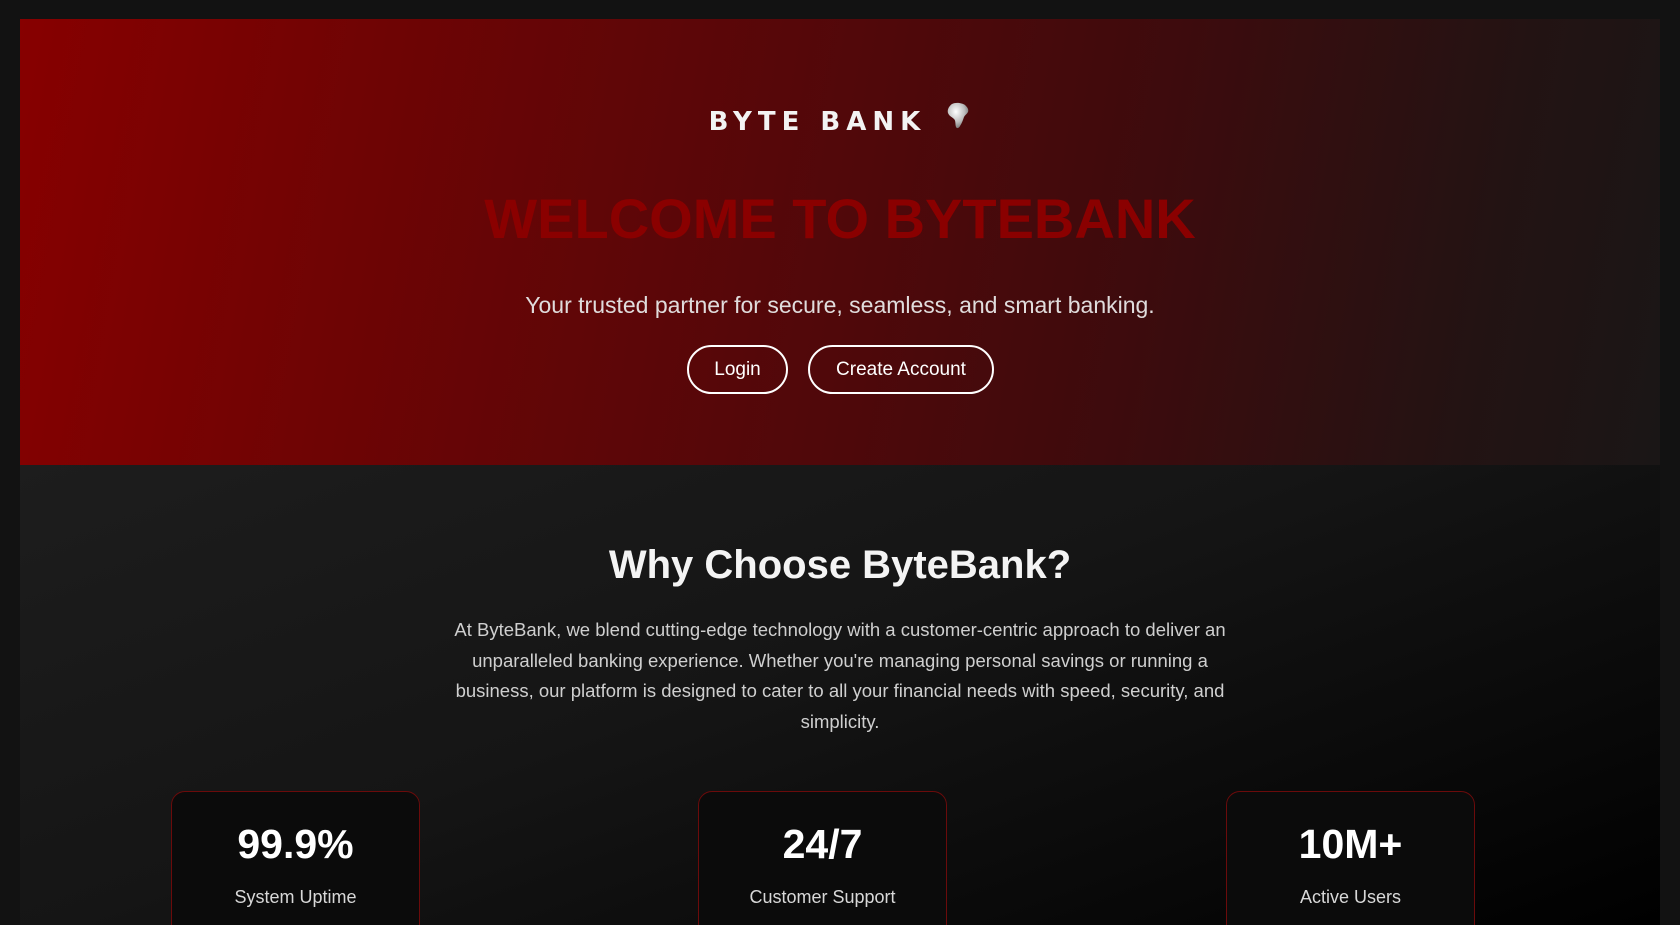 This screenshot has width=1680, height=925. What do you see at coordinates (1350, 897) in the screenshot?
I see `stat-label: Active Users` at bounding box center [1350, 897].